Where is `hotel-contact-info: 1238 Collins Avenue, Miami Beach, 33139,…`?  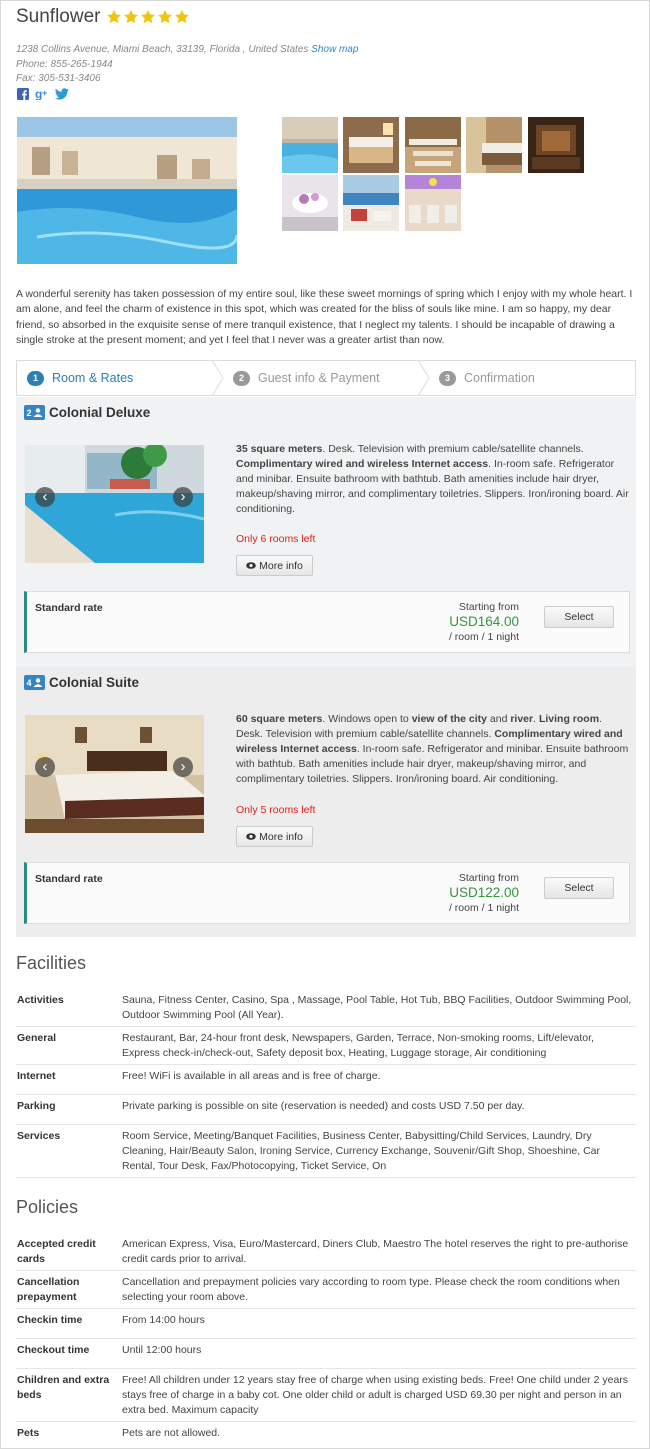 hotel-contact-info: 1238 Collins Avenue, Miami Beach, 33139,… is located at coordinates (187, 65).